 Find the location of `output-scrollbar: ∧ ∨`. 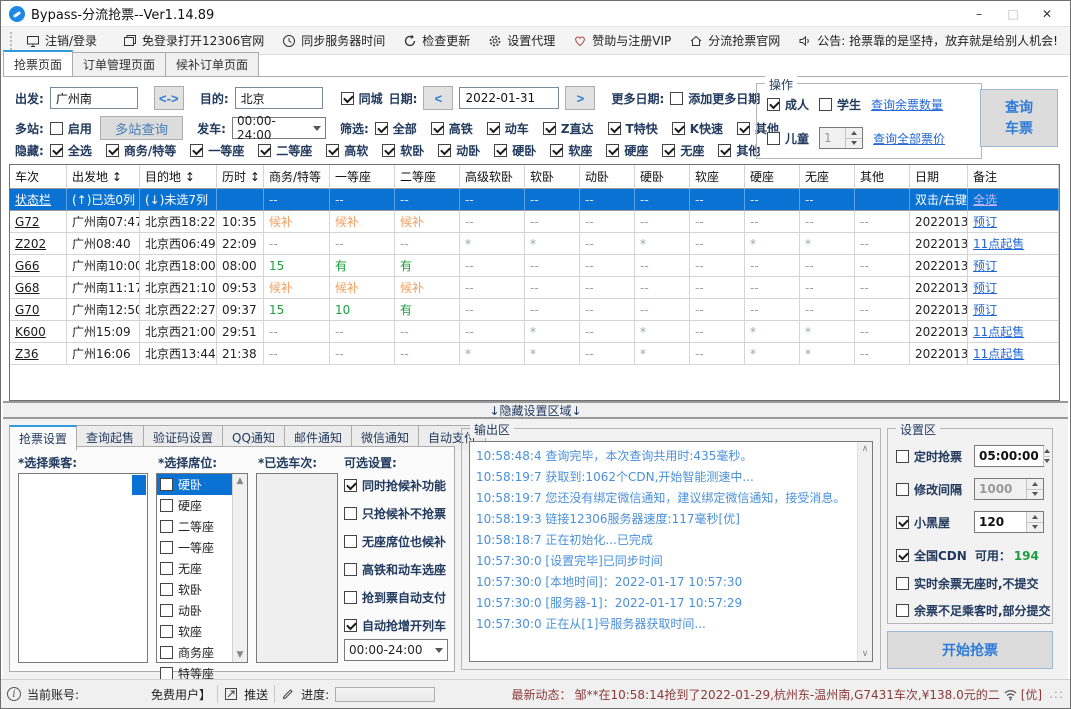

output-scrollbar: ∧ ∨ is located at coordinates (864, 551).